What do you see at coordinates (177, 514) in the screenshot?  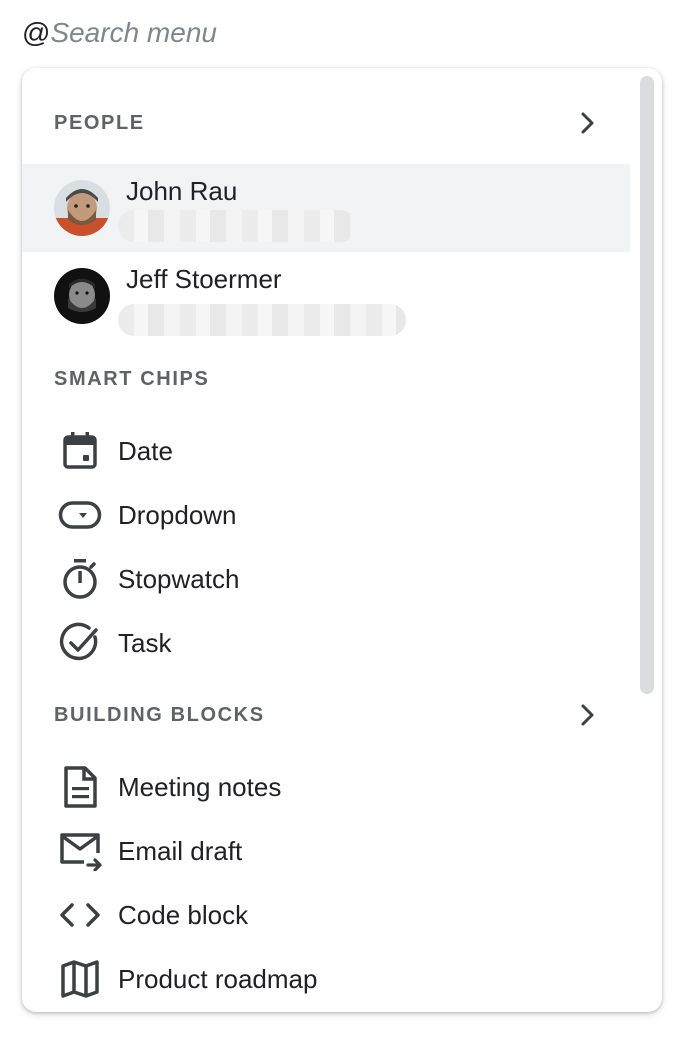 I see `item-label: Dropdown` at bounding box center [177, 514].